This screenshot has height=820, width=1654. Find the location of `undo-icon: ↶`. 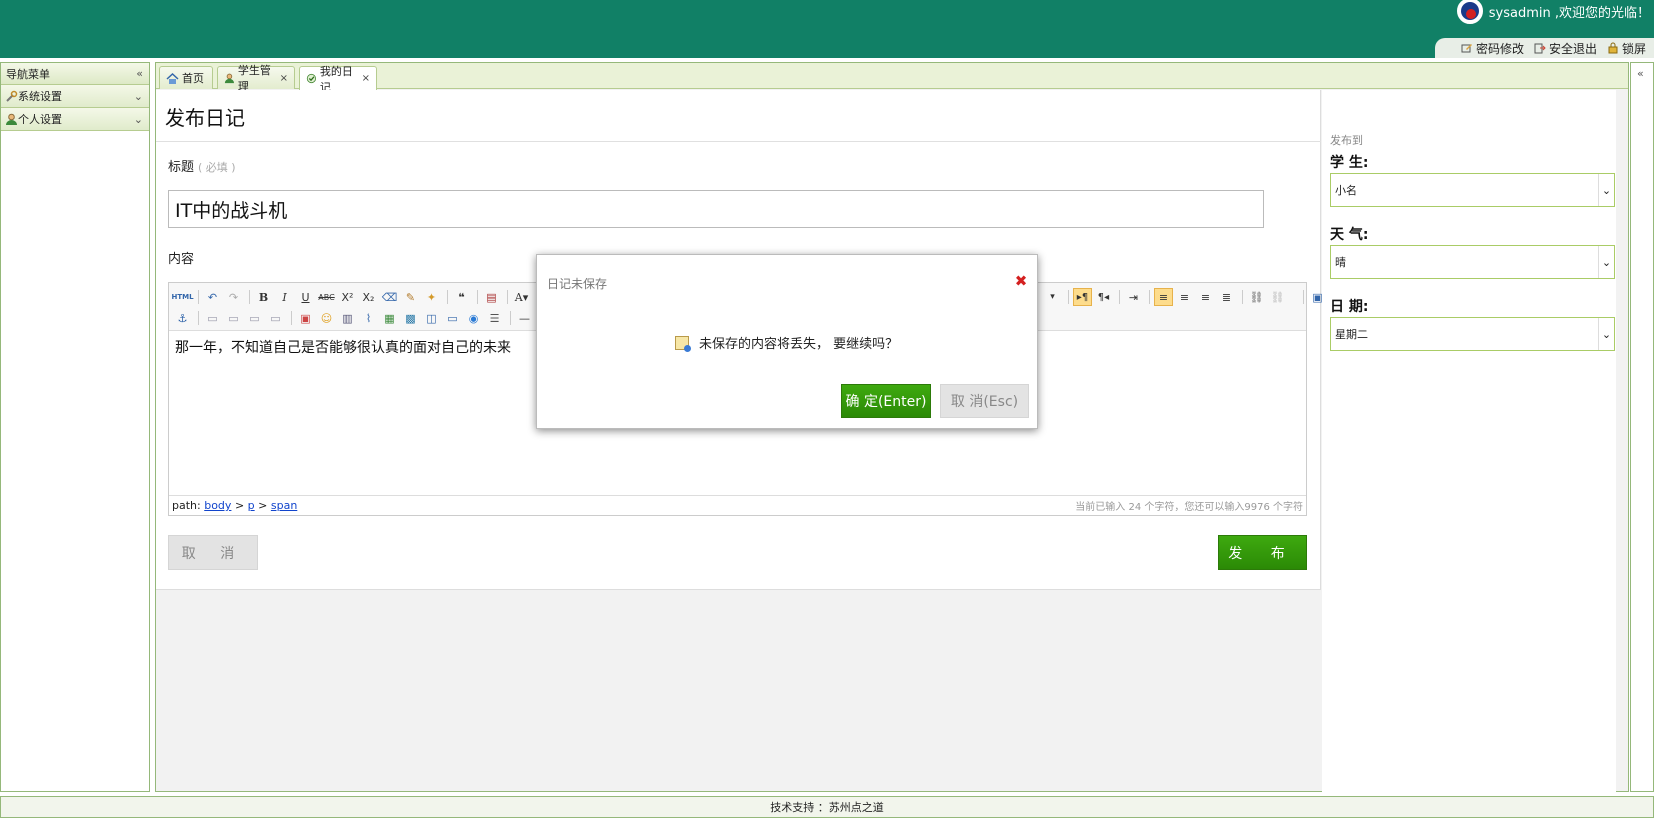

undo-icon: ↶ is located at coordinates (212, 297).